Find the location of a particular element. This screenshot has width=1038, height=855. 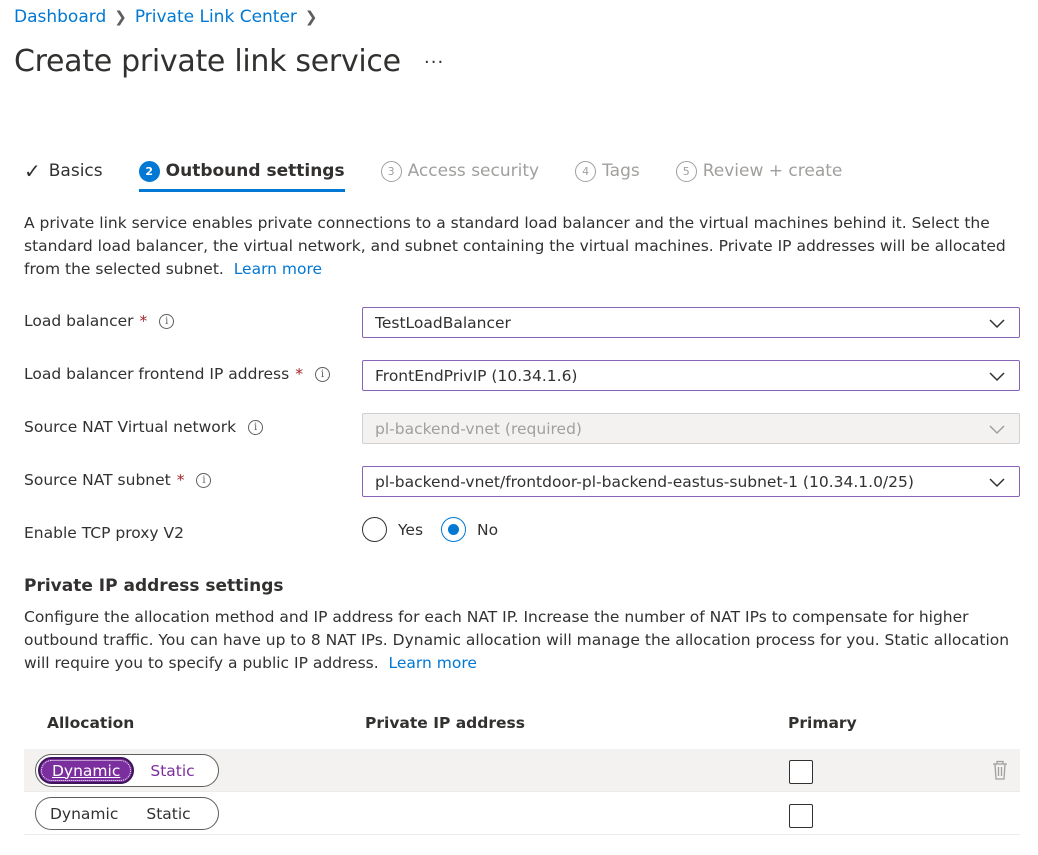

load-balancer-label: Load balancer * i is located at coordinates (99, 321).